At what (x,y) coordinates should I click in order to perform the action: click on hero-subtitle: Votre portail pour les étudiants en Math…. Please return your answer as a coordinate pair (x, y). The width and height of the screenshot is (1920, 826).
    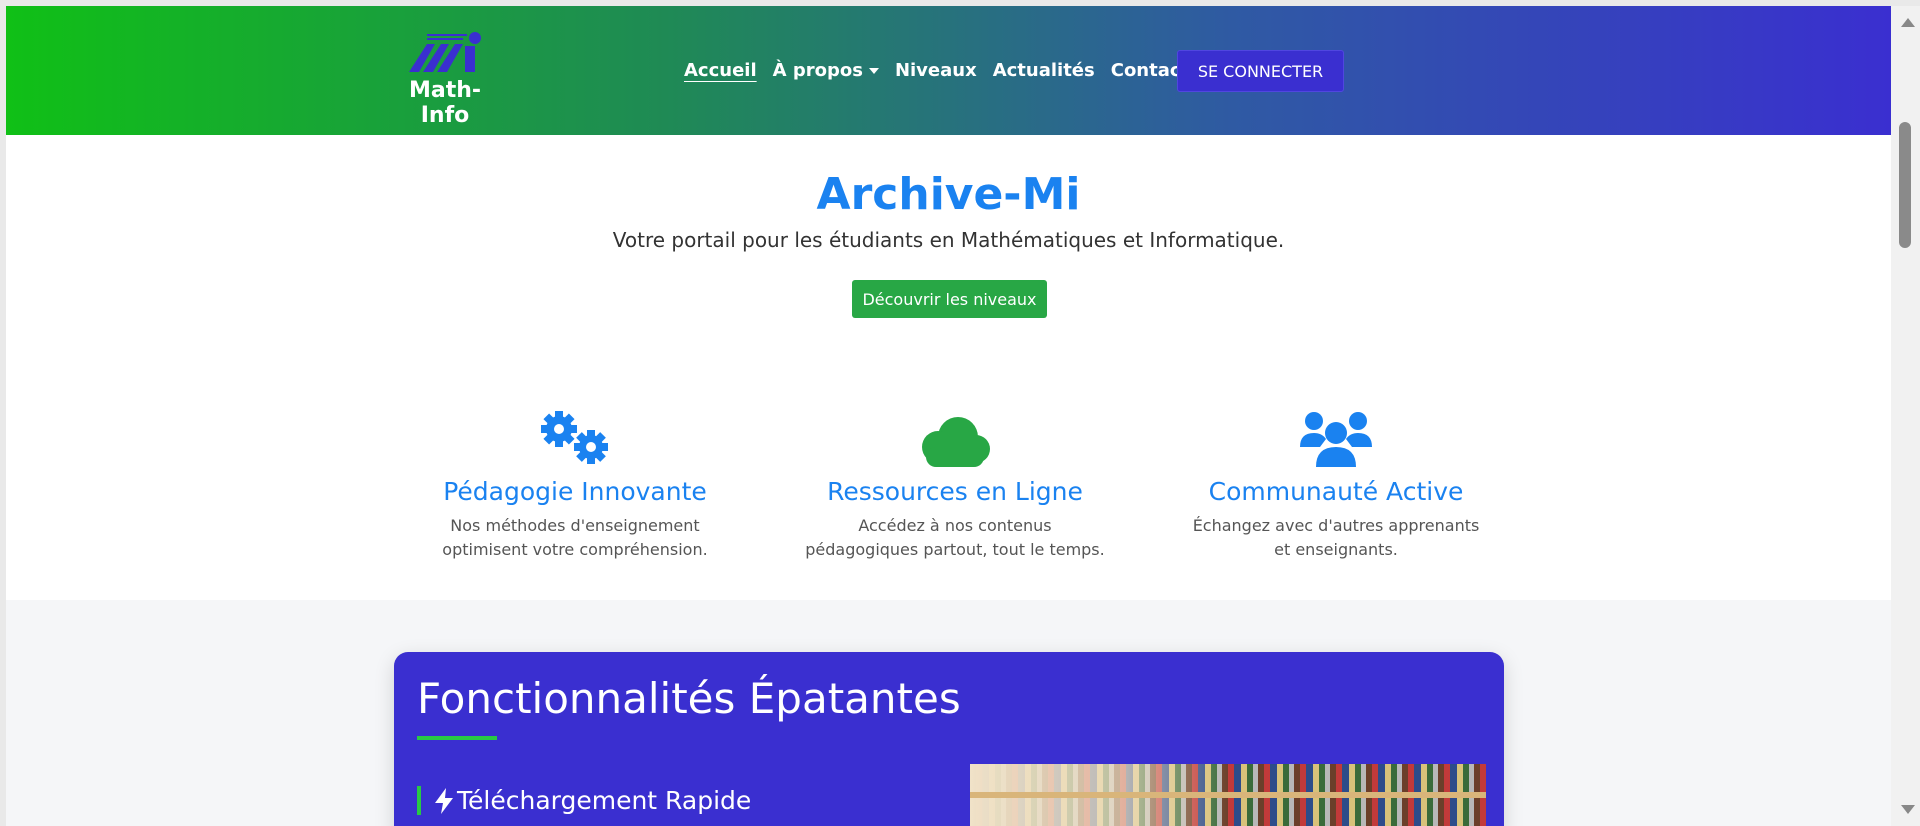
    Looking at the image, I should click on (948, 240).